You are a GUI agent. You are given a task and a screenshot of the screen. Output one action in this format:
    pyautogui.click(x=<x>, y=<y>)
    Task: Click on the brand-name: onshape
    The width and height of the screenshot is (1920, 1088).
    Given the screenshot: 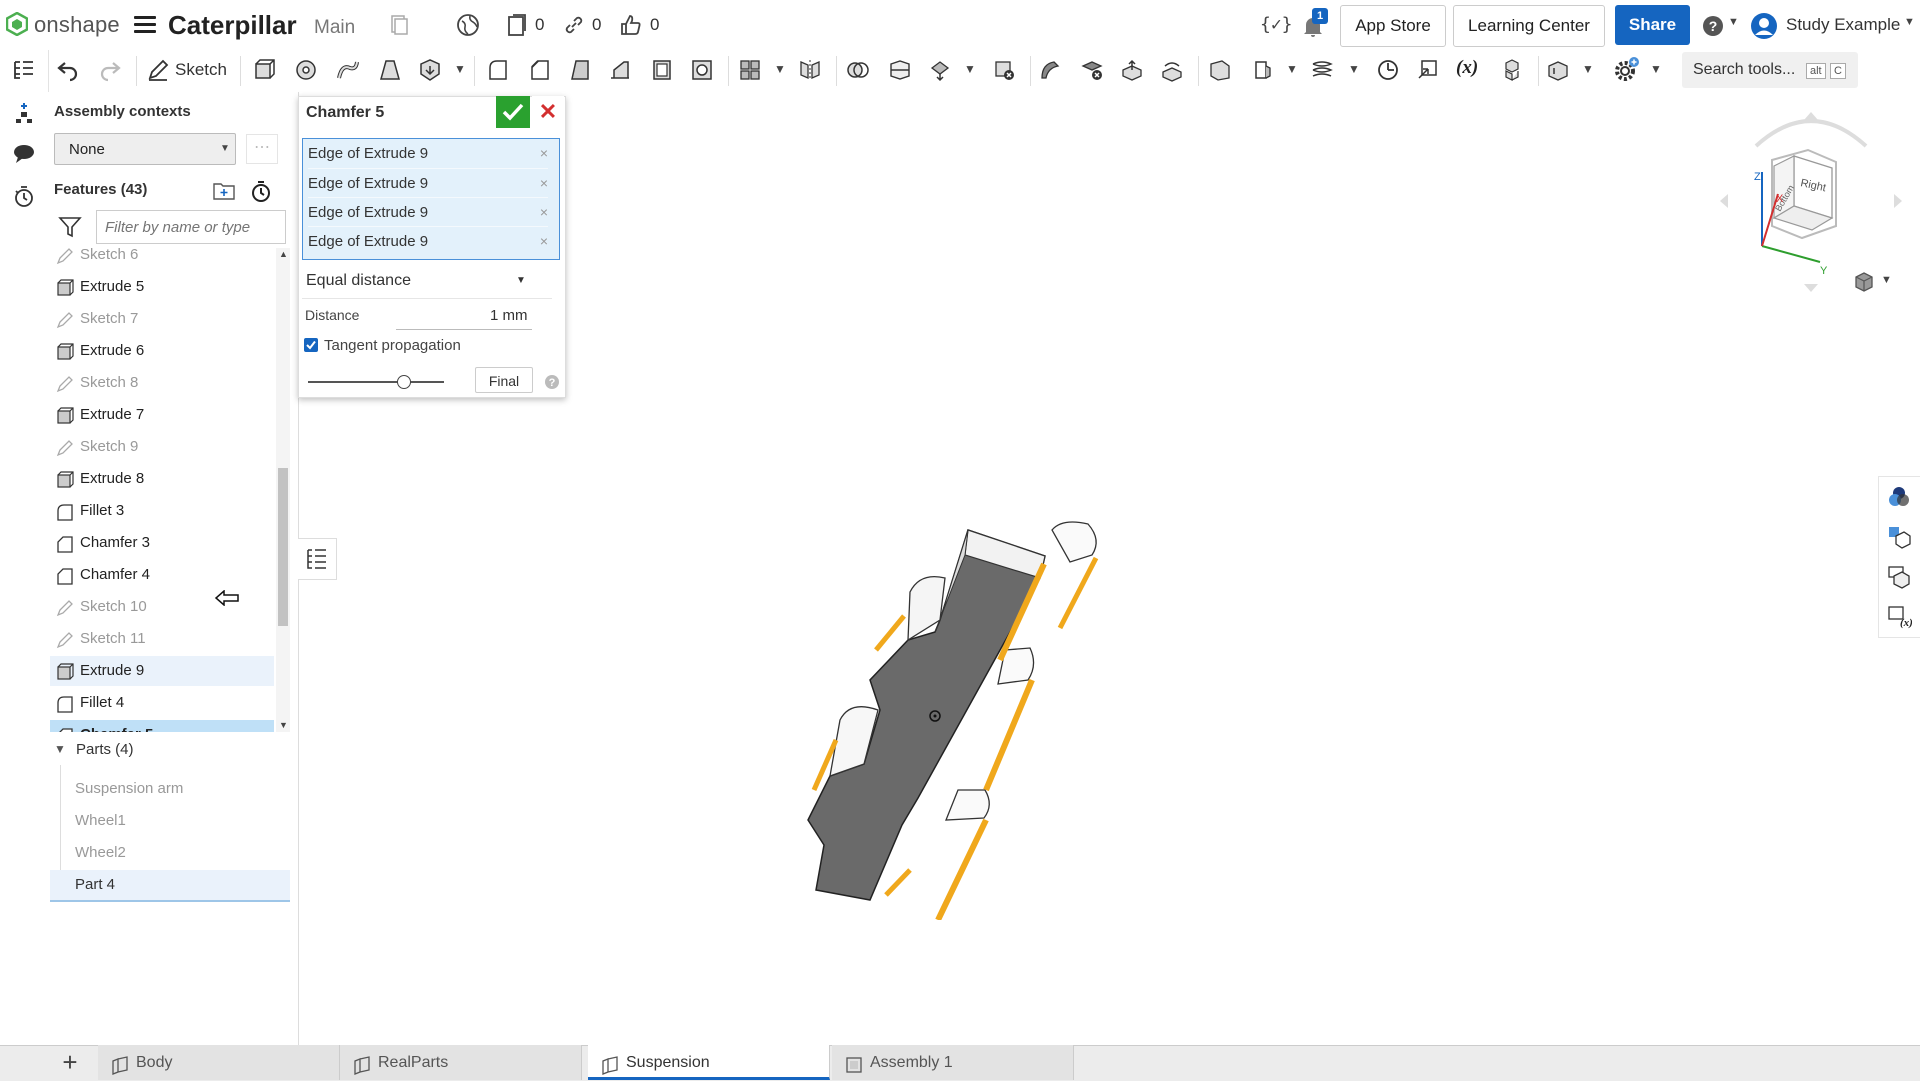 What is the action you would take?
    pyautogui.click(x=77, y=25)
    